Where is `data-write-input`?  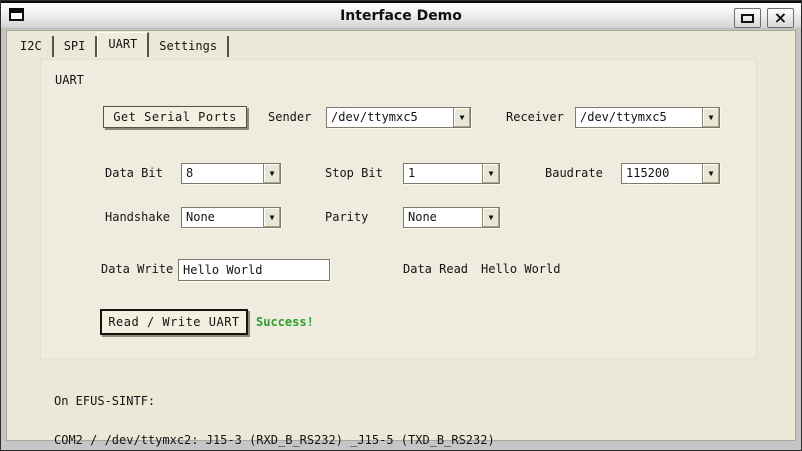
data-write-input is located at coordinates (254, 270).